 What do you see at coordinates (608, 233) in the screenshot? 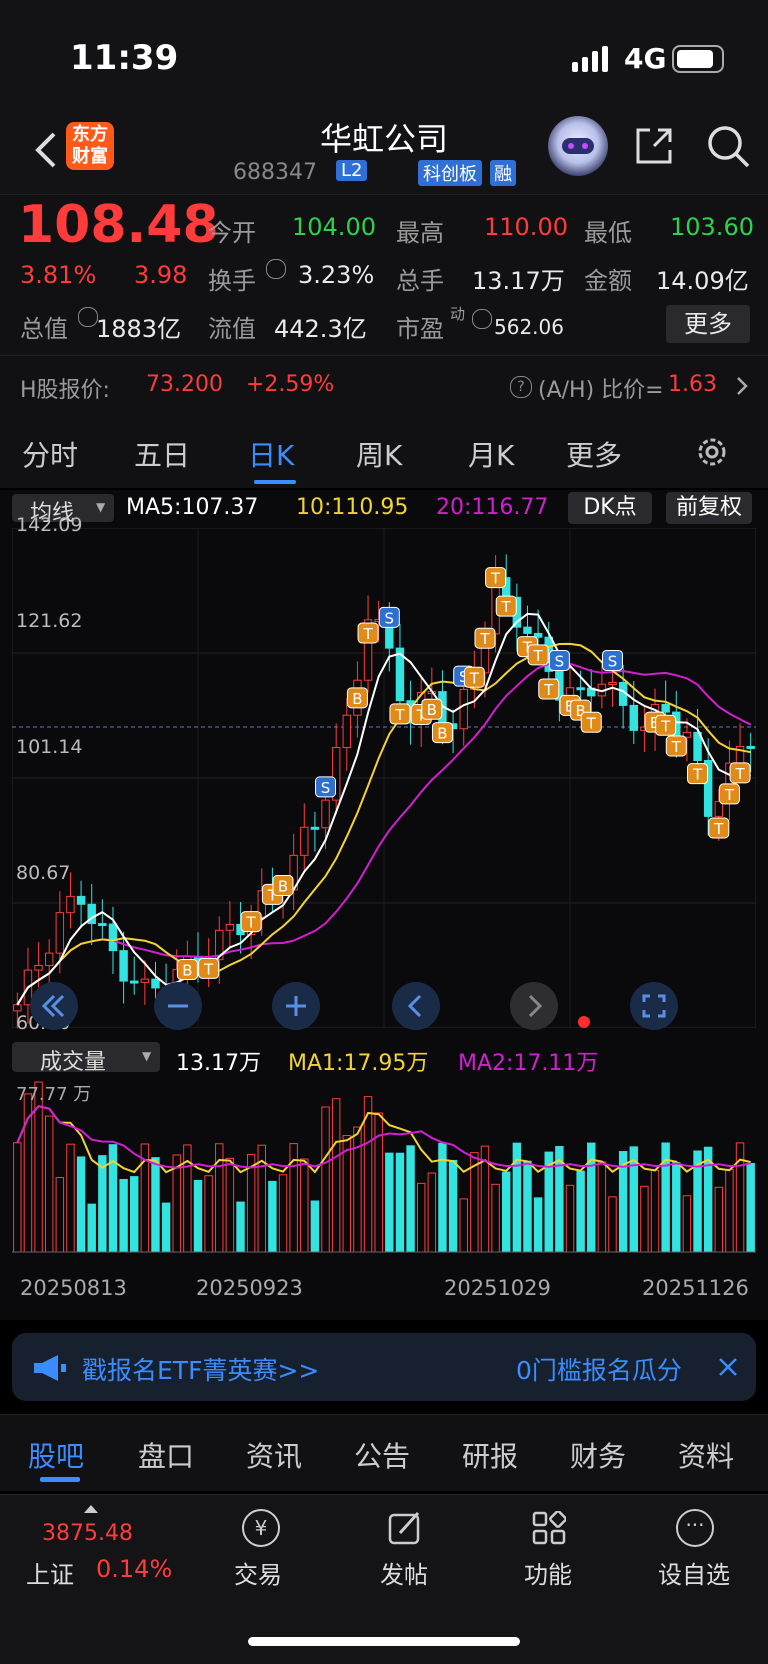
I see `low-label: 最低` at bounding box center [608, 233].